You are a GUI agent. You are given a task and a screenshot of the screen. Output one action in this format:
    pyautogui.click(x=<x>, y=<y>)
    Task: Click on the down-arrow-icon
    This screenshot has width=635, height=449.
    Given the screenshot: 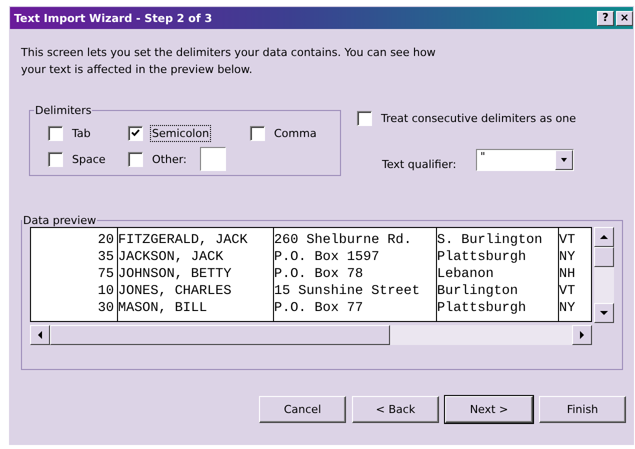 What is the action you would take?
    pyautogui.click(x=604, y=313)
    